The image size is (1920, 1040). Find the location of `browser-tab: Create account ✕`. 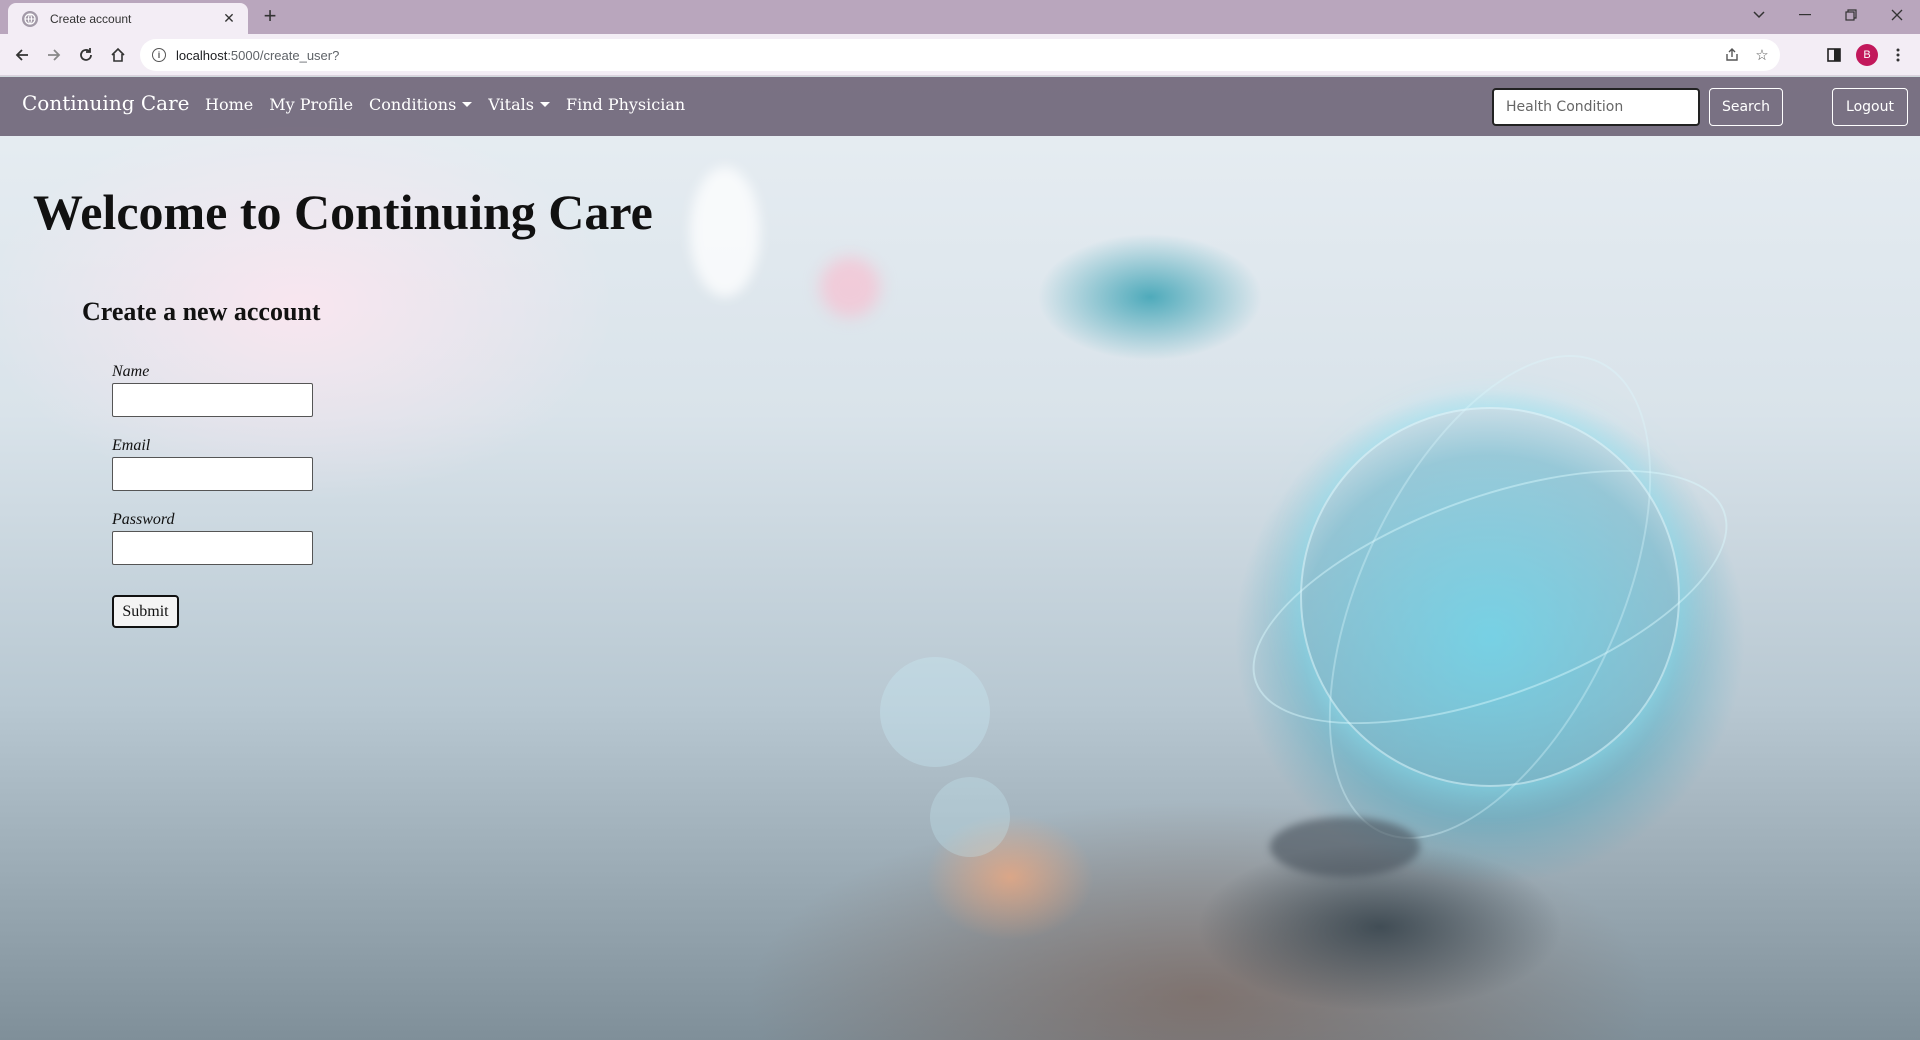

browser-tab: Create account ✕ is located at coordinates (128, 18).